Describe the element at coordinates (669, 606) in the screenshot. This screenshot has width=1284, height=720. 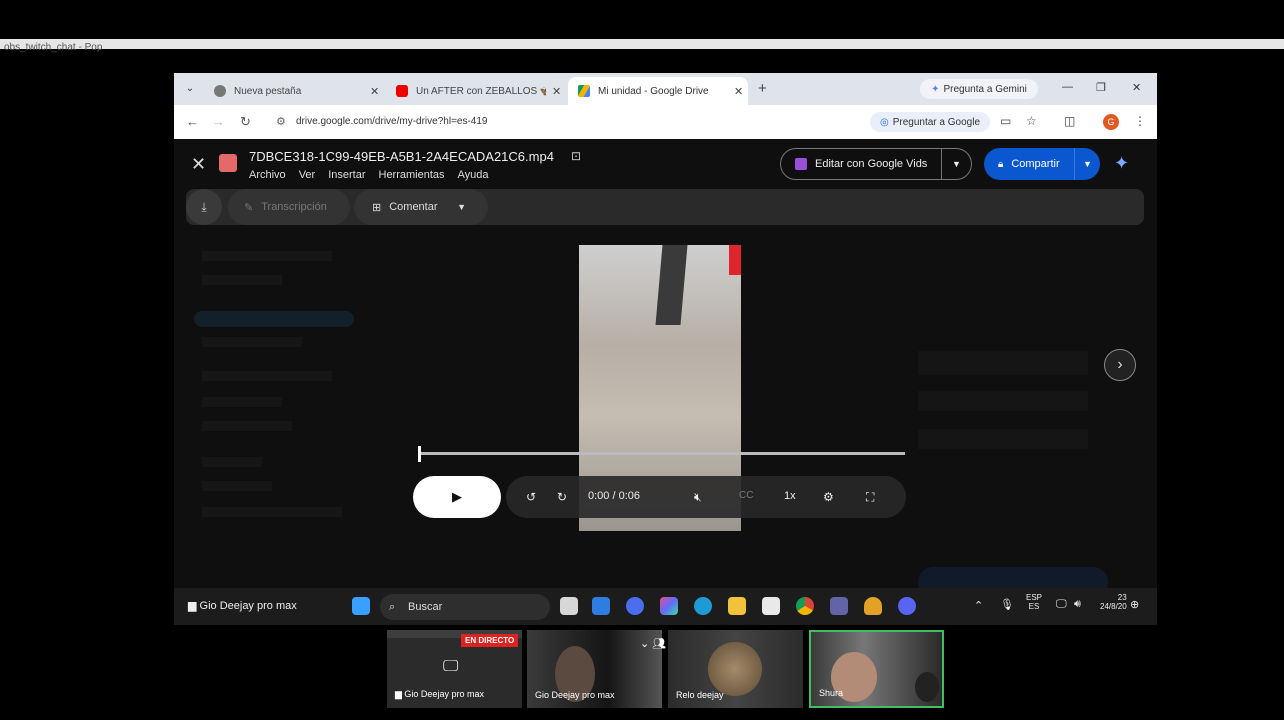
I see `copilot-icon` at that location.